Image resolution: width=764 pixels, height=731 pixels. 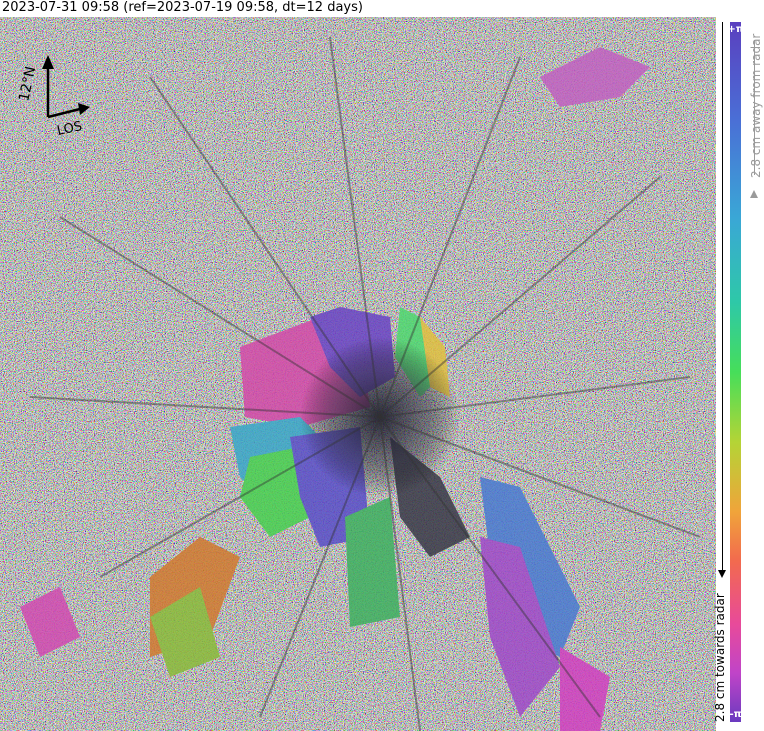 What do you see at coordinates (754, 194) in the screenshot?
I see `away-arrowhead-icon` at bounding box center [754, 194].